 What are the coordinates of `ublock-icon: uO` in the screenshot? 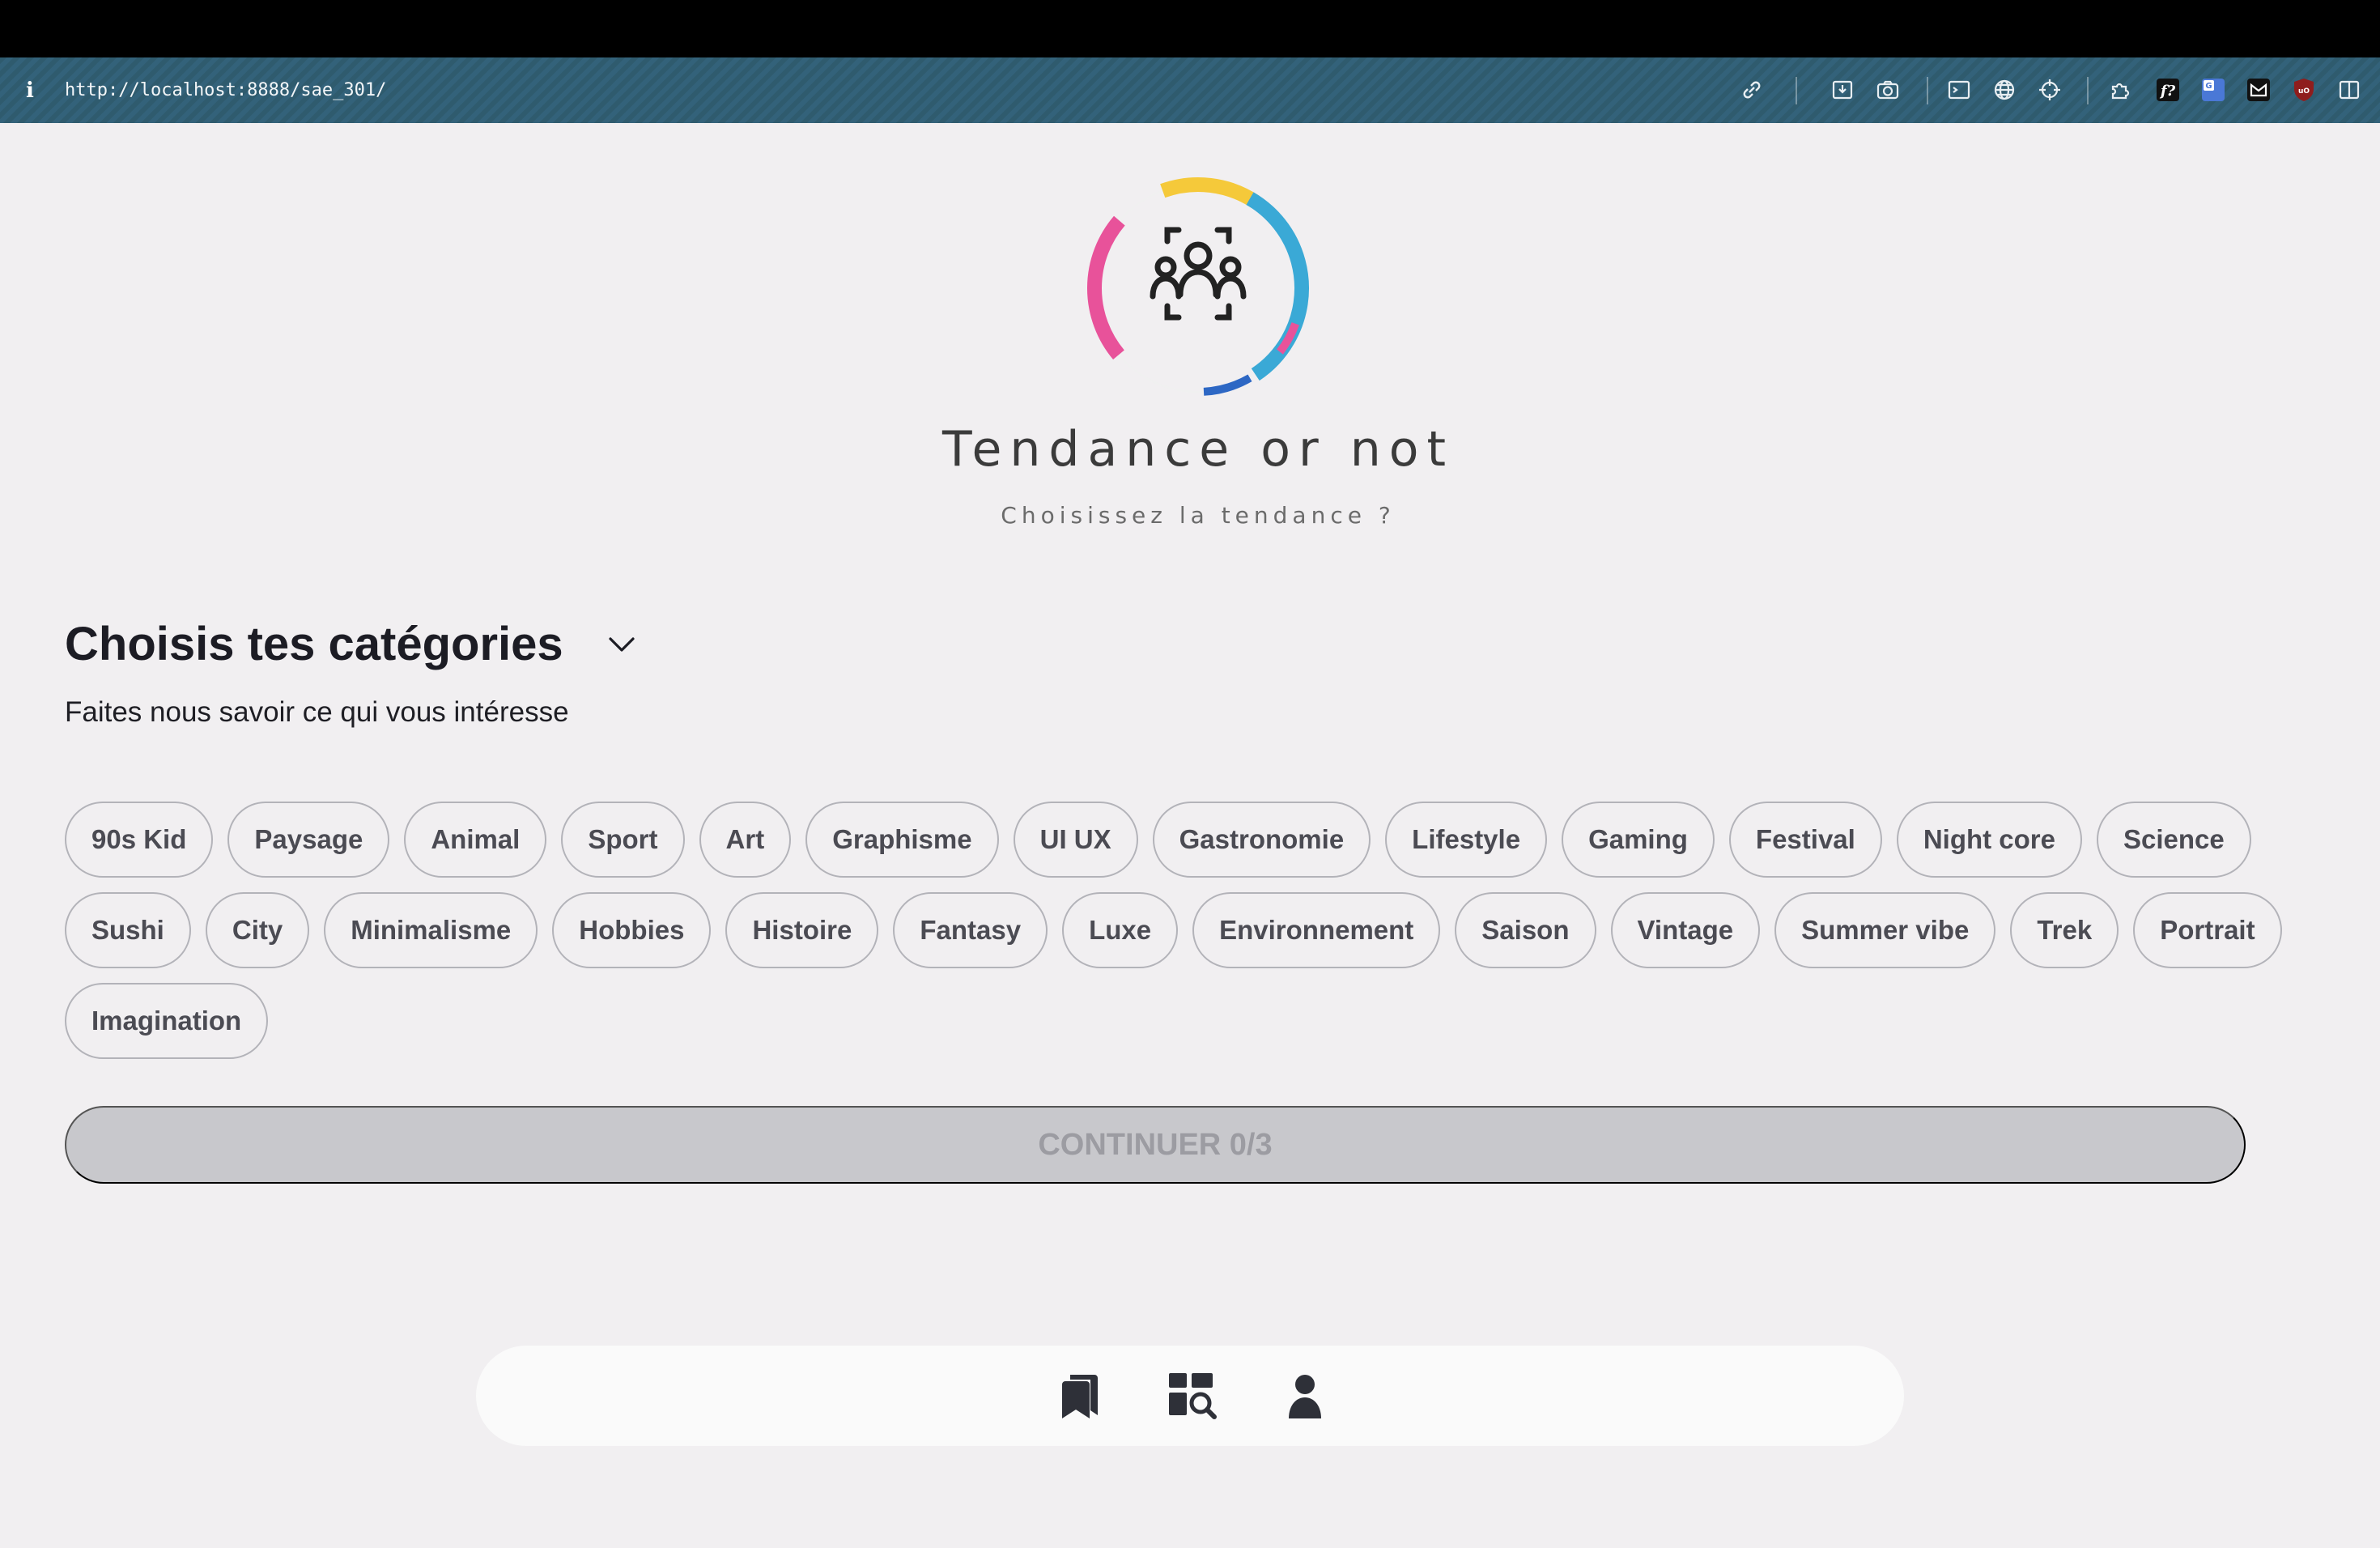 It's located at (2304, 90).